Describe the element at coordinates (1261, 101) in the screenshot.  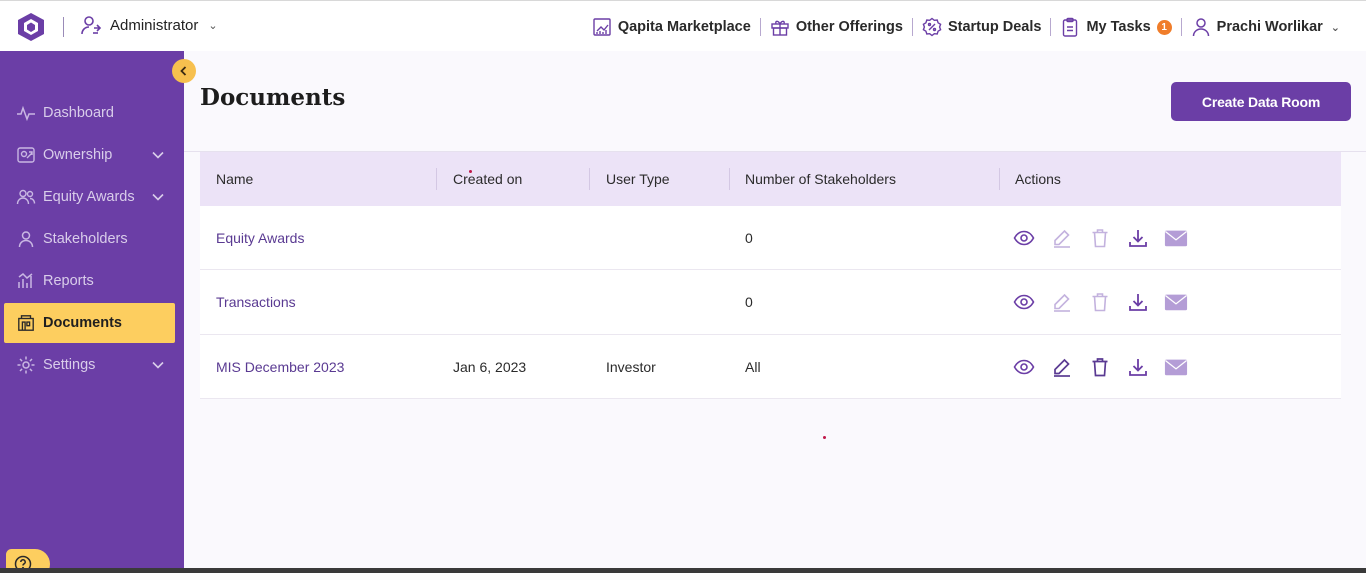
I see `create-data-room-button: Create Data Room` at that location.